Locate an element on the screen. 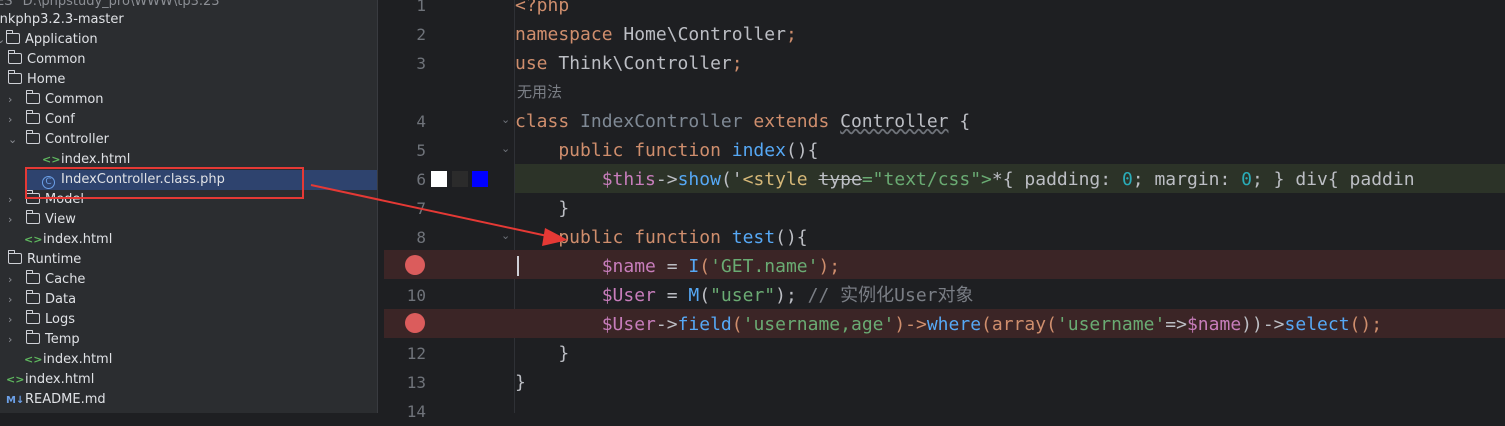  code-line-10: $User = M("user"); // 实例化User对象 is located at coordinates (1010, 295).